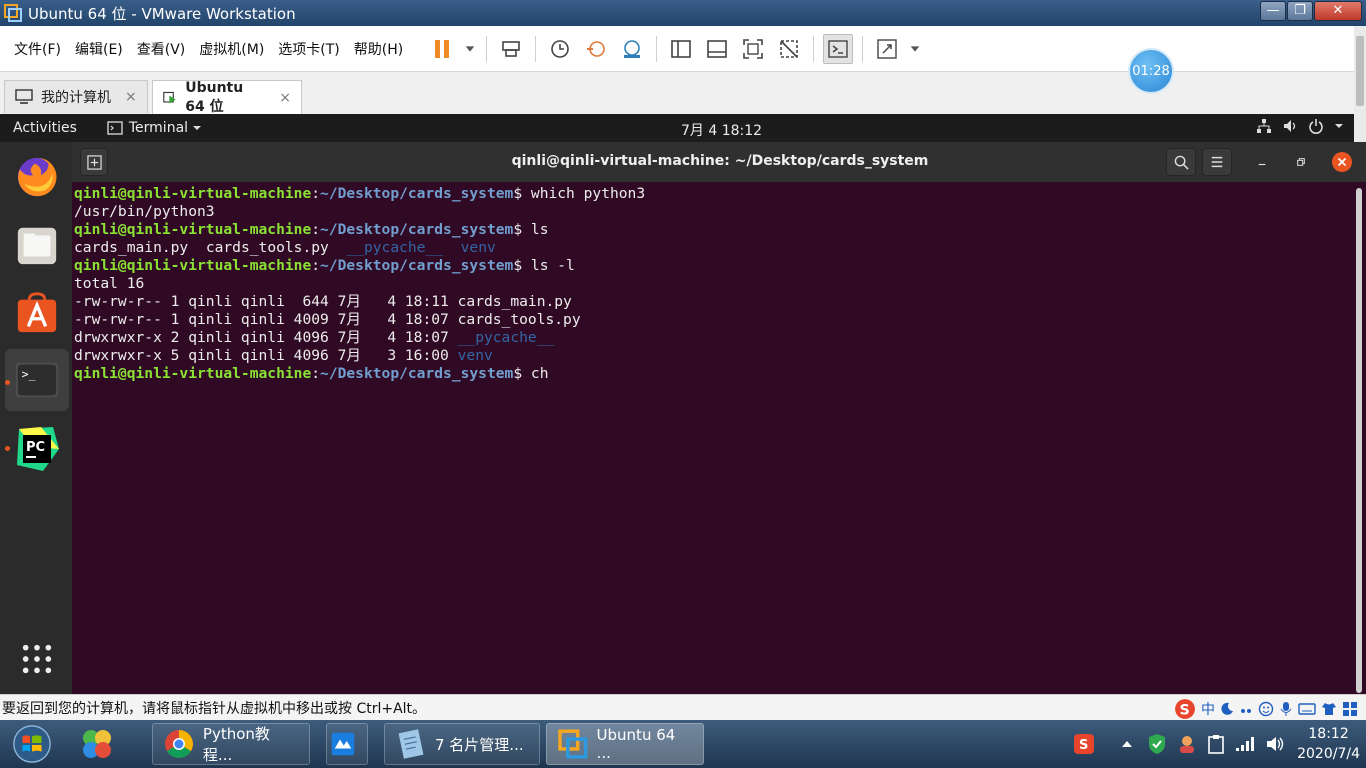 This screenshot has height=768, width=1366. I want to click on close-window-button: ✕, so click(1338, 11).